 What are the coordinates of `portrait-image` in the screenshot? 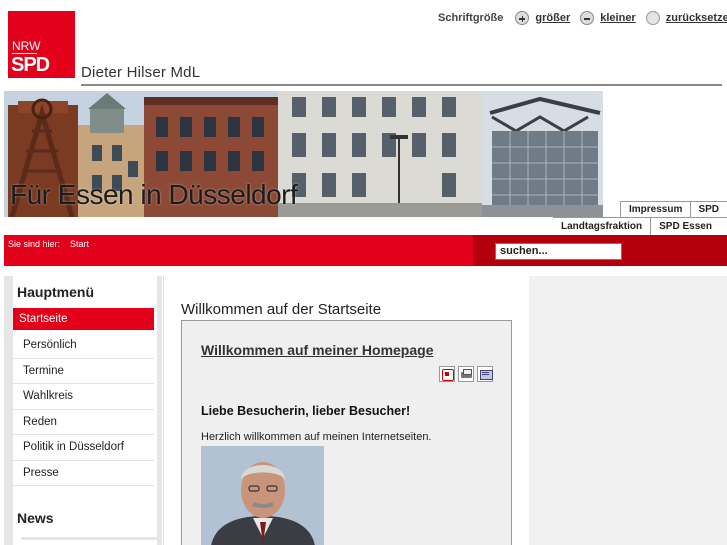 It's located at (262, 495).